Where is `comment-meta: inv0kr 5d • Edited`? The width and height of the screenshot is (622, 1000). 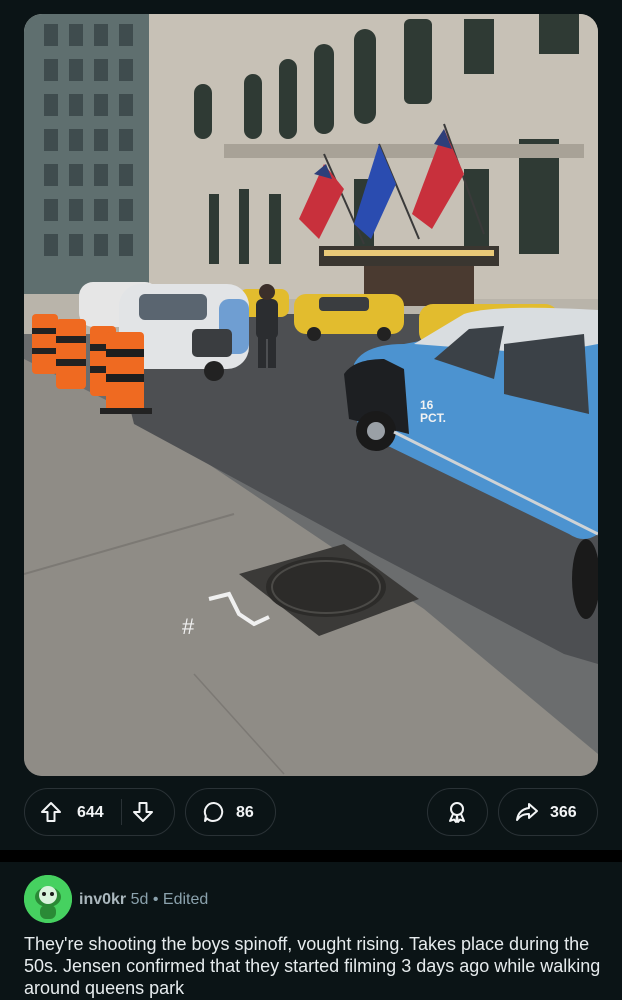 comment-meta: inv0kr 5d • Edited is located at coordinates (143, 900).